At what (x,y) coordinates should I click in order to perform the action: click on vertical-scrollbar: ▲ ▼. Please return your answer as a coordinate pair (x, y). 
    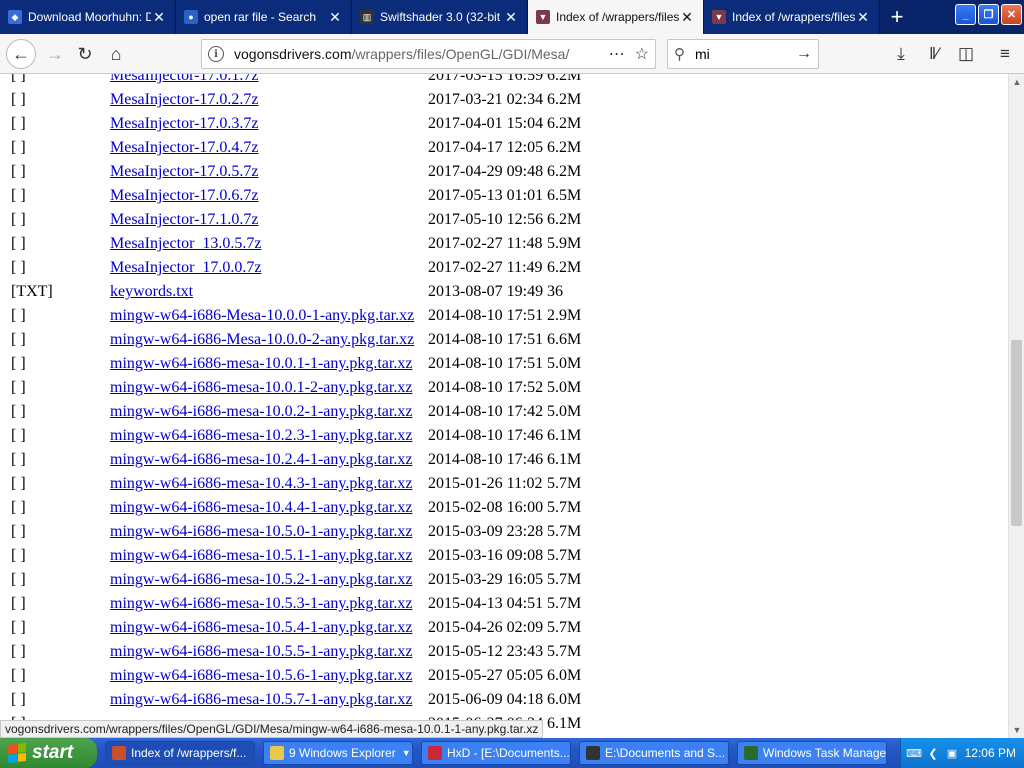
    Looking at the image, I should click on (1016, 406).